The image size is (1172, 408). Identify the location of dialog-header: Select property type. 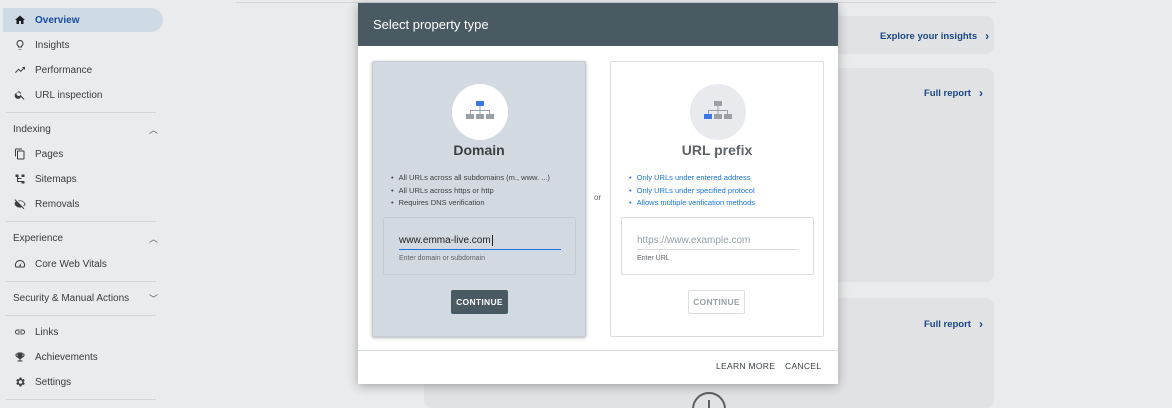
(598, 24).